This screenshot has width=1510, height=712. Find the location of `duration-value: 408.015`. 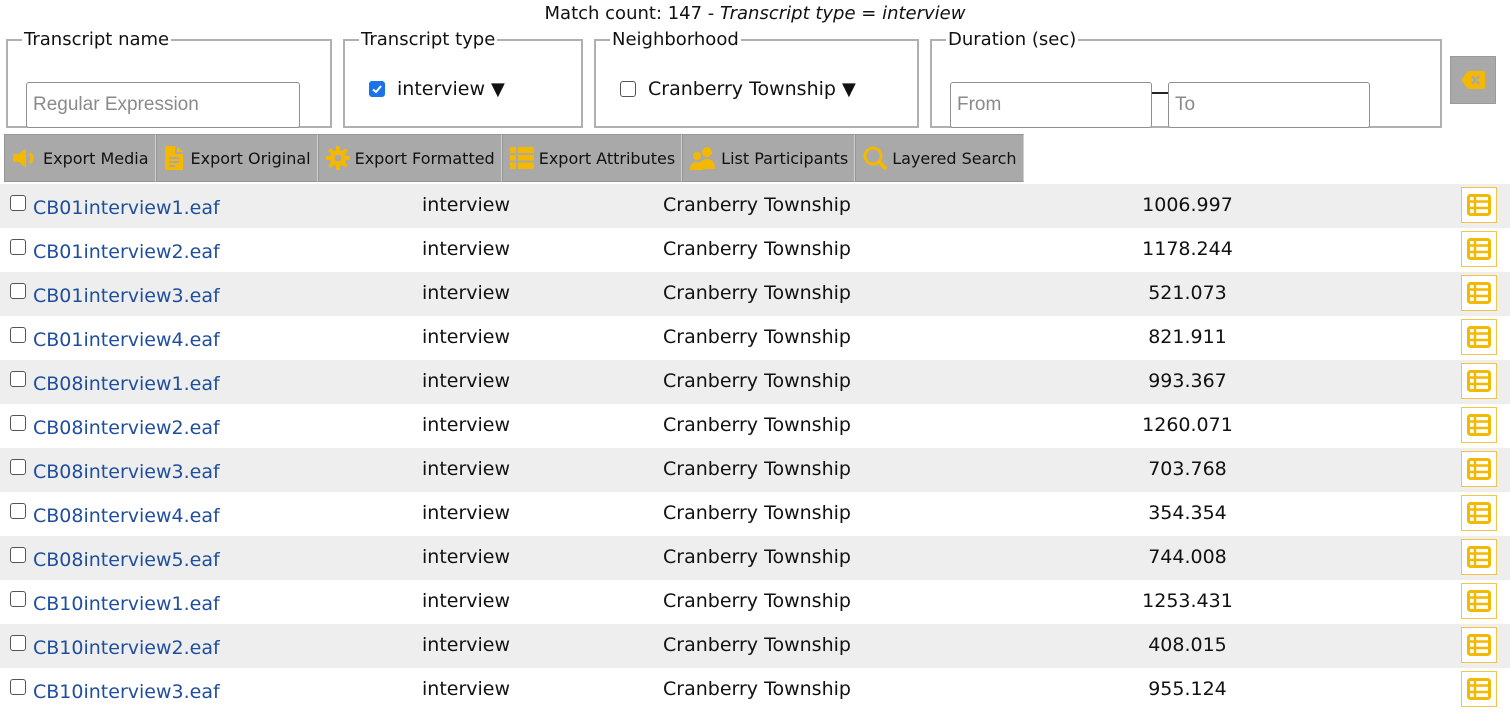

duration-value: 408.015 is located at coordinates (1187, 645).